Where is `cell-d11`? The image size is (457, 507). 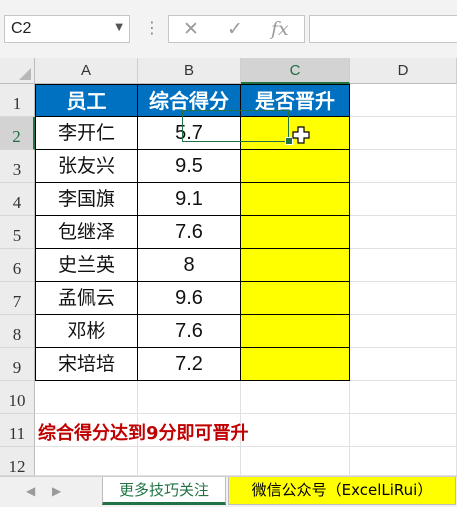
cell-d11 is located at coordinates (403, 430).